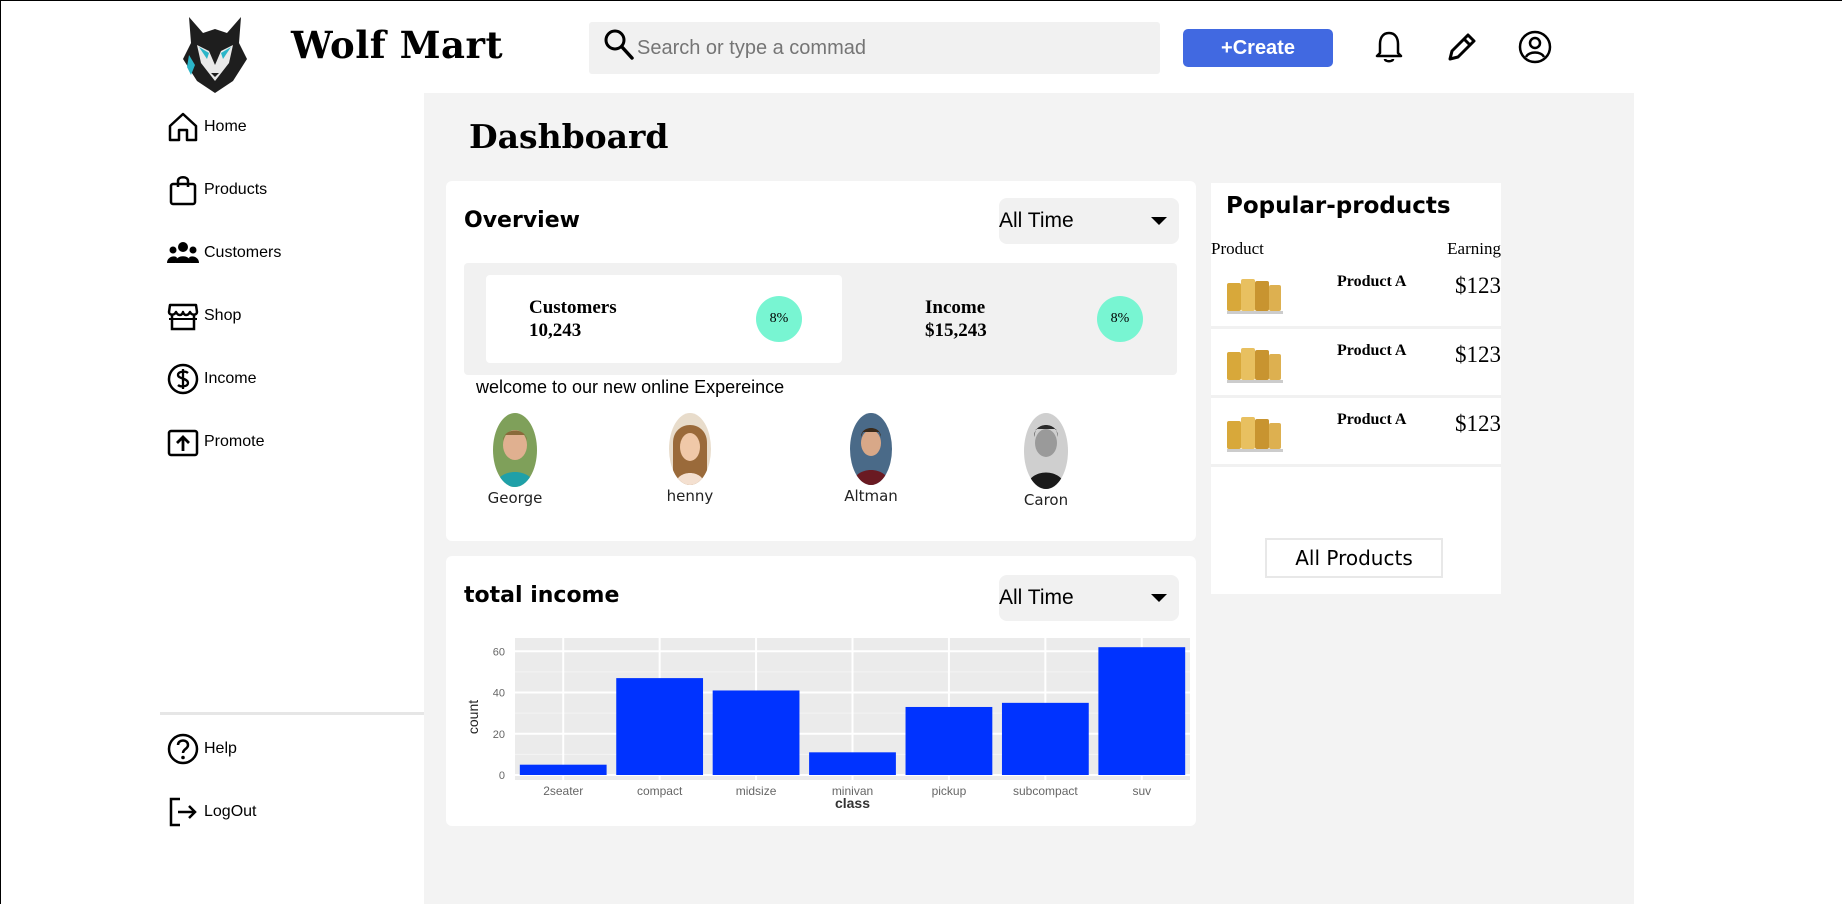 This screenshot has width=1842, height=904. What do you see at coordinates (1141, 791) in the screenshot?
I see `x-tick-label: suv` at bounding box center [1141, 791].